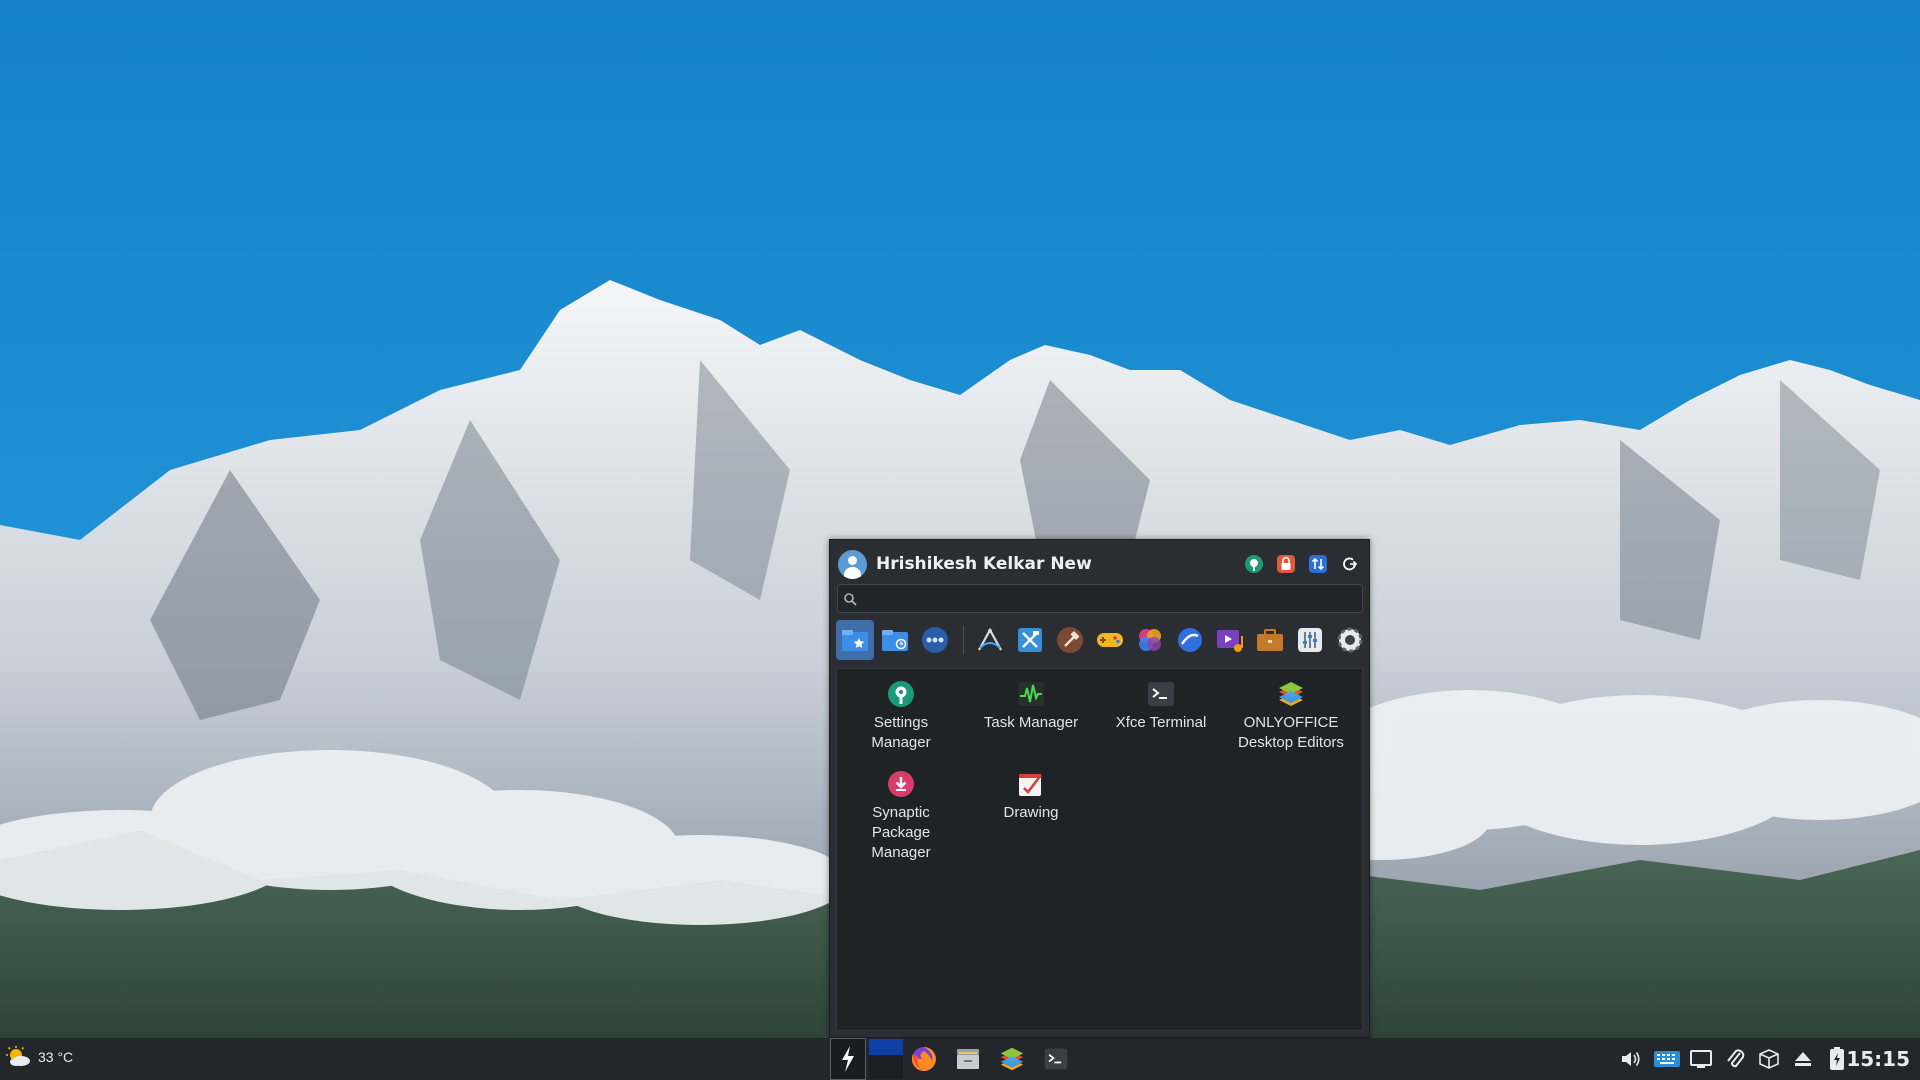 This screenshot has width=1920, height=1080. Describe the element at coordinates (850, 599) in the screenshot. I see `search-icon` at that location.